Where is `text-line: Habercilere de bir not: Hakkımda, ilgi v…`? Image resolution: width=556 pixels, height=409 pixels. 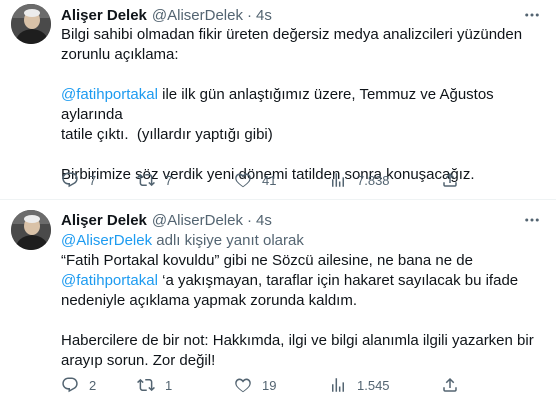 text-line: Habercilere de bir not: Hakkımda, ilgi v… is located at coordinates (297, 340).